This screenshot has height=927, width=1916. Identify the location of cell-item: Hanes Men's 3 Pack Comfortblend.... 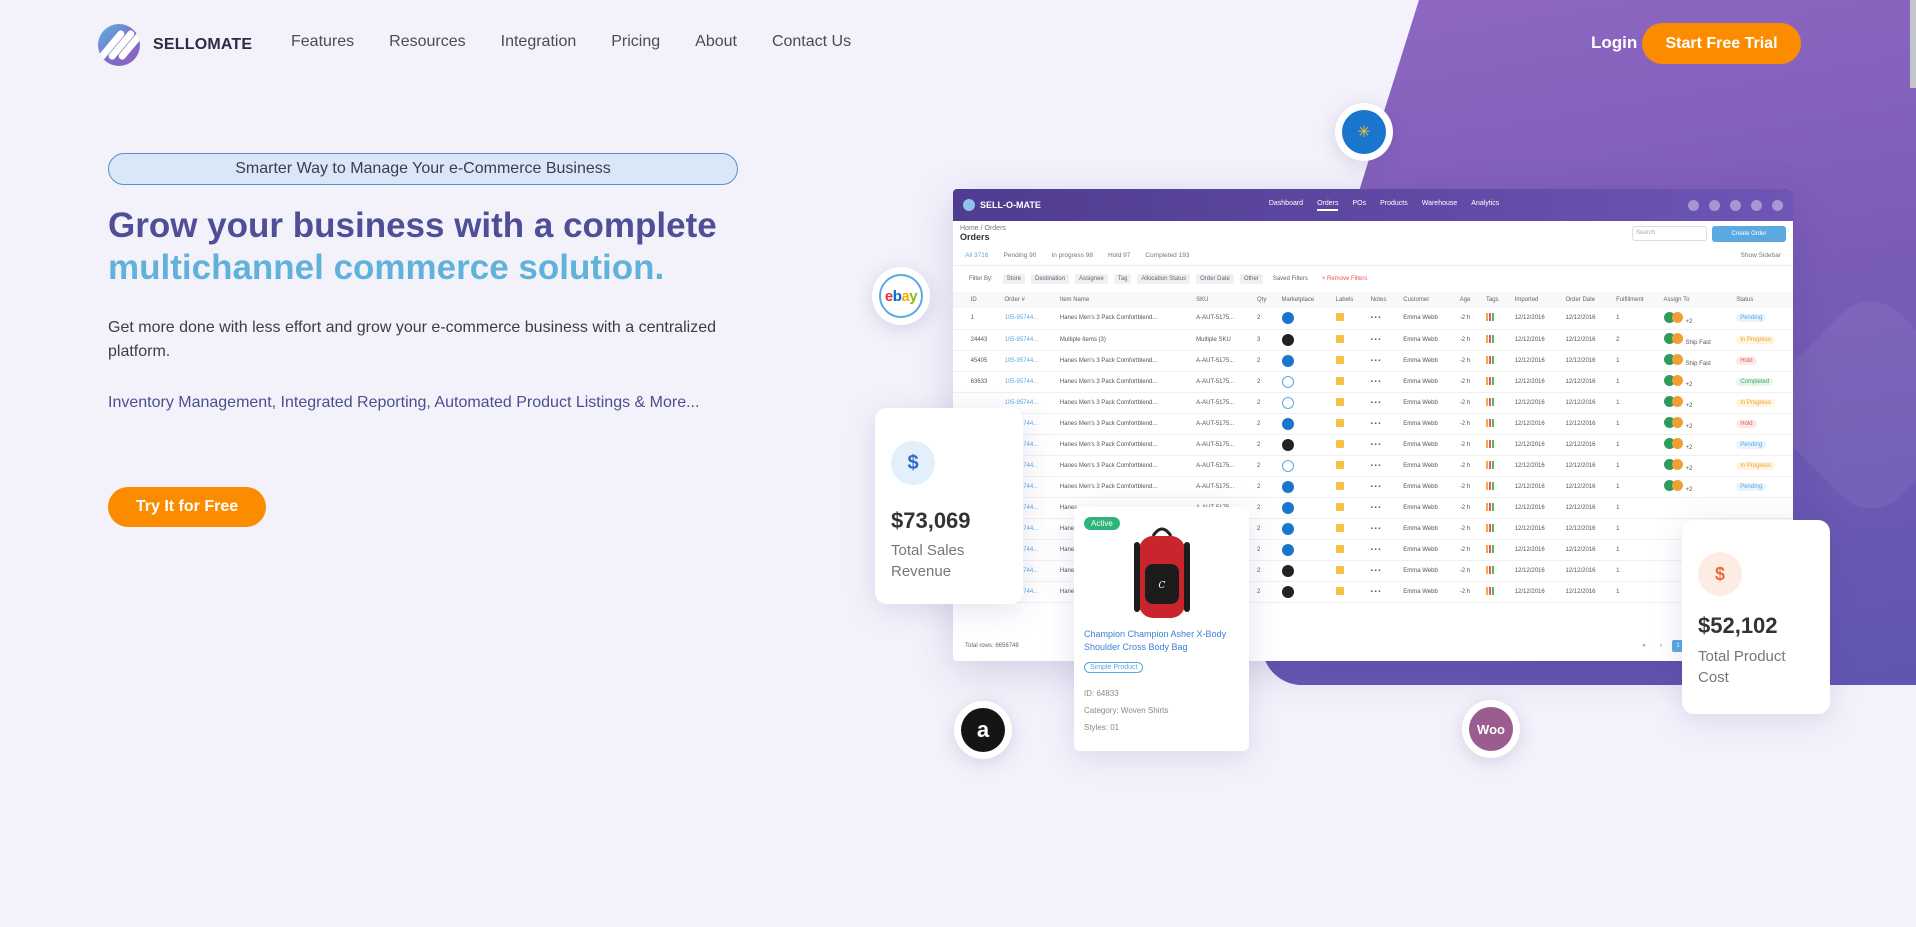
(1123, 382).